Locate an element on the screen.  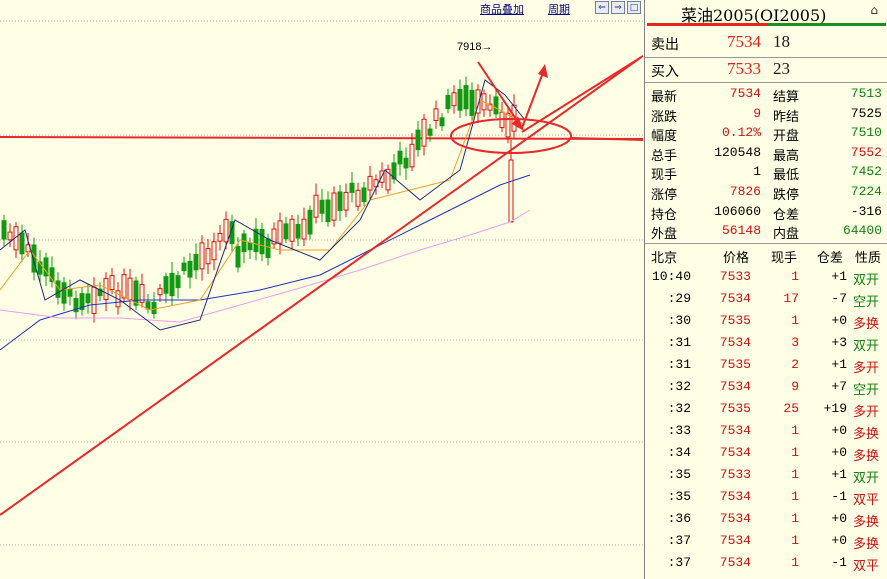
tick-time: :37 is located at coordinates (679, 540).